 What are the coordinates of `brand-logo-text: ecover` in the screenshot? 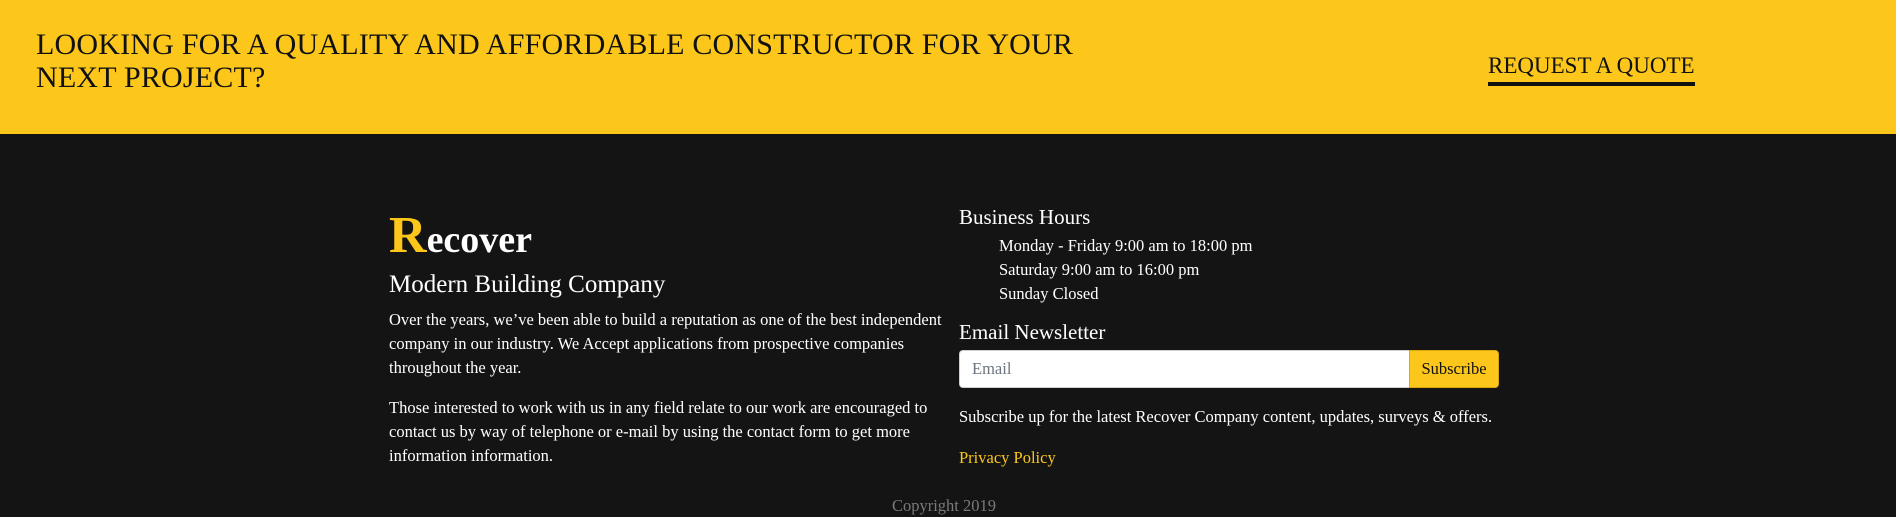 It's located at (479, 240).